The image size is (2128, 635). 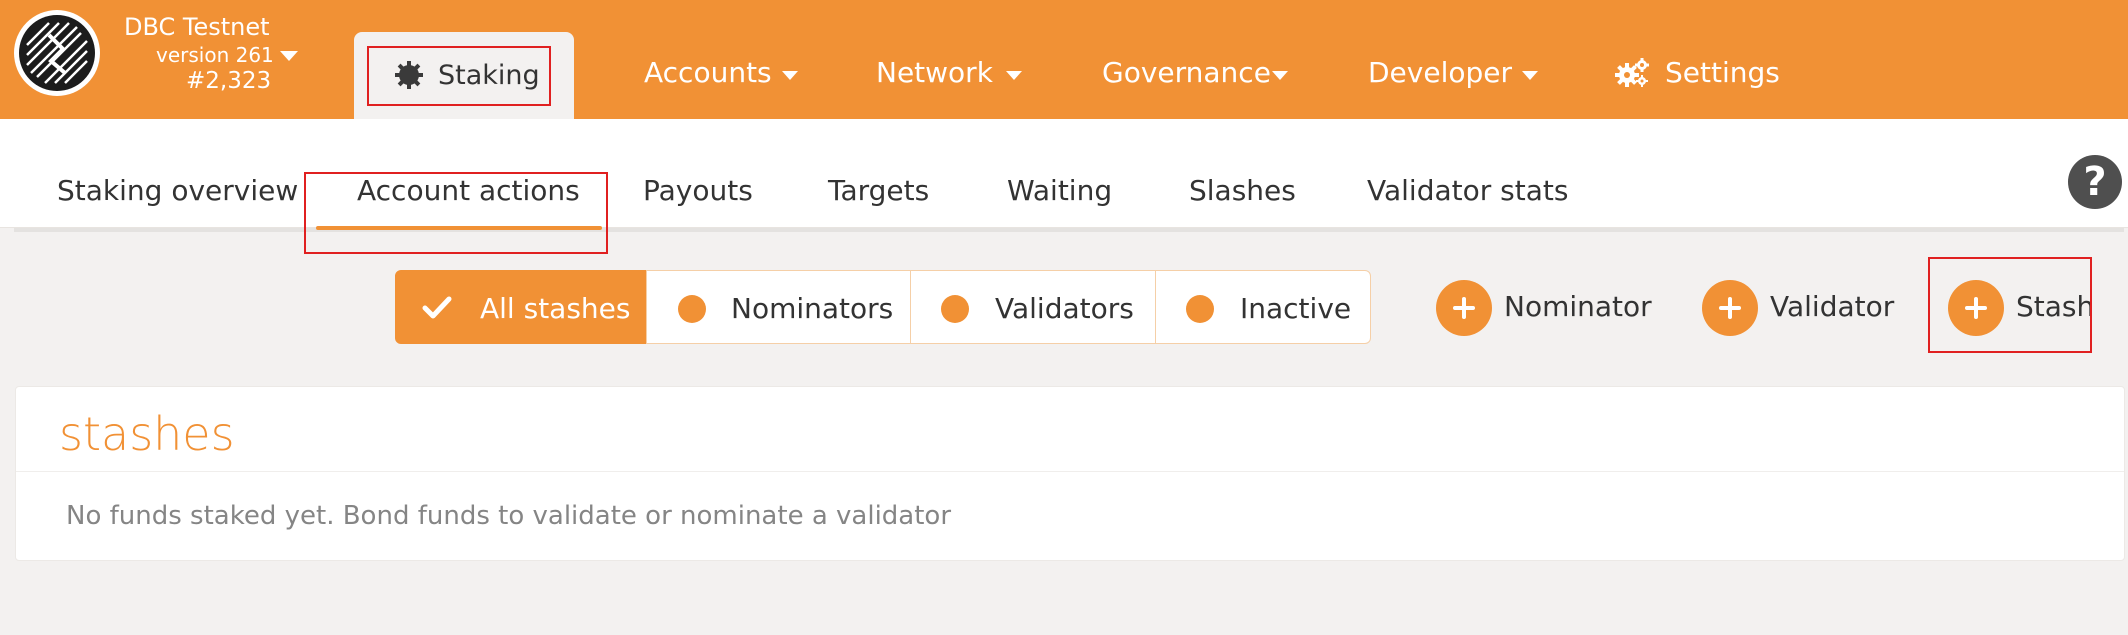 I want to click on account-actions-highlight-box, so click(x=456, y=213).